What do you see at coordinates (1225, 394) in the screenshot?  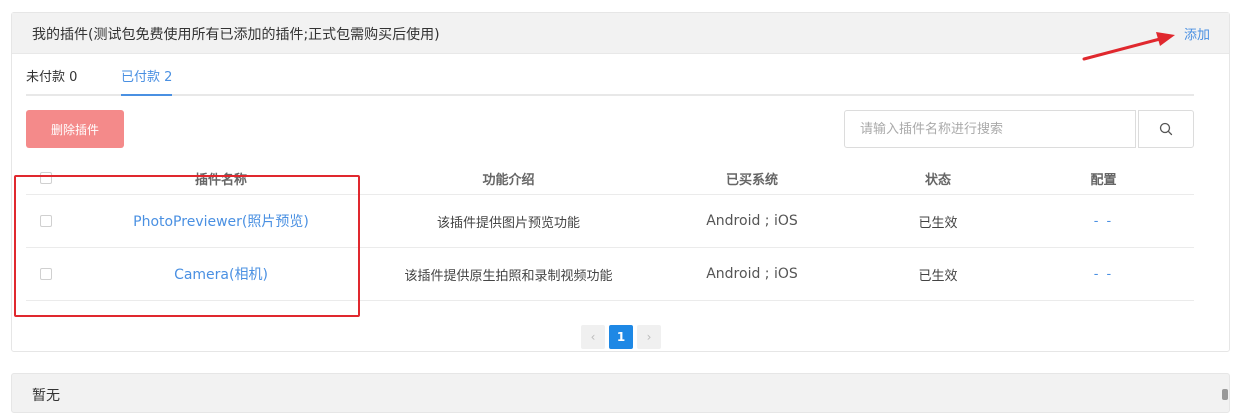 I see `scrollbar-thumb` at bounding box center [1225, 394].